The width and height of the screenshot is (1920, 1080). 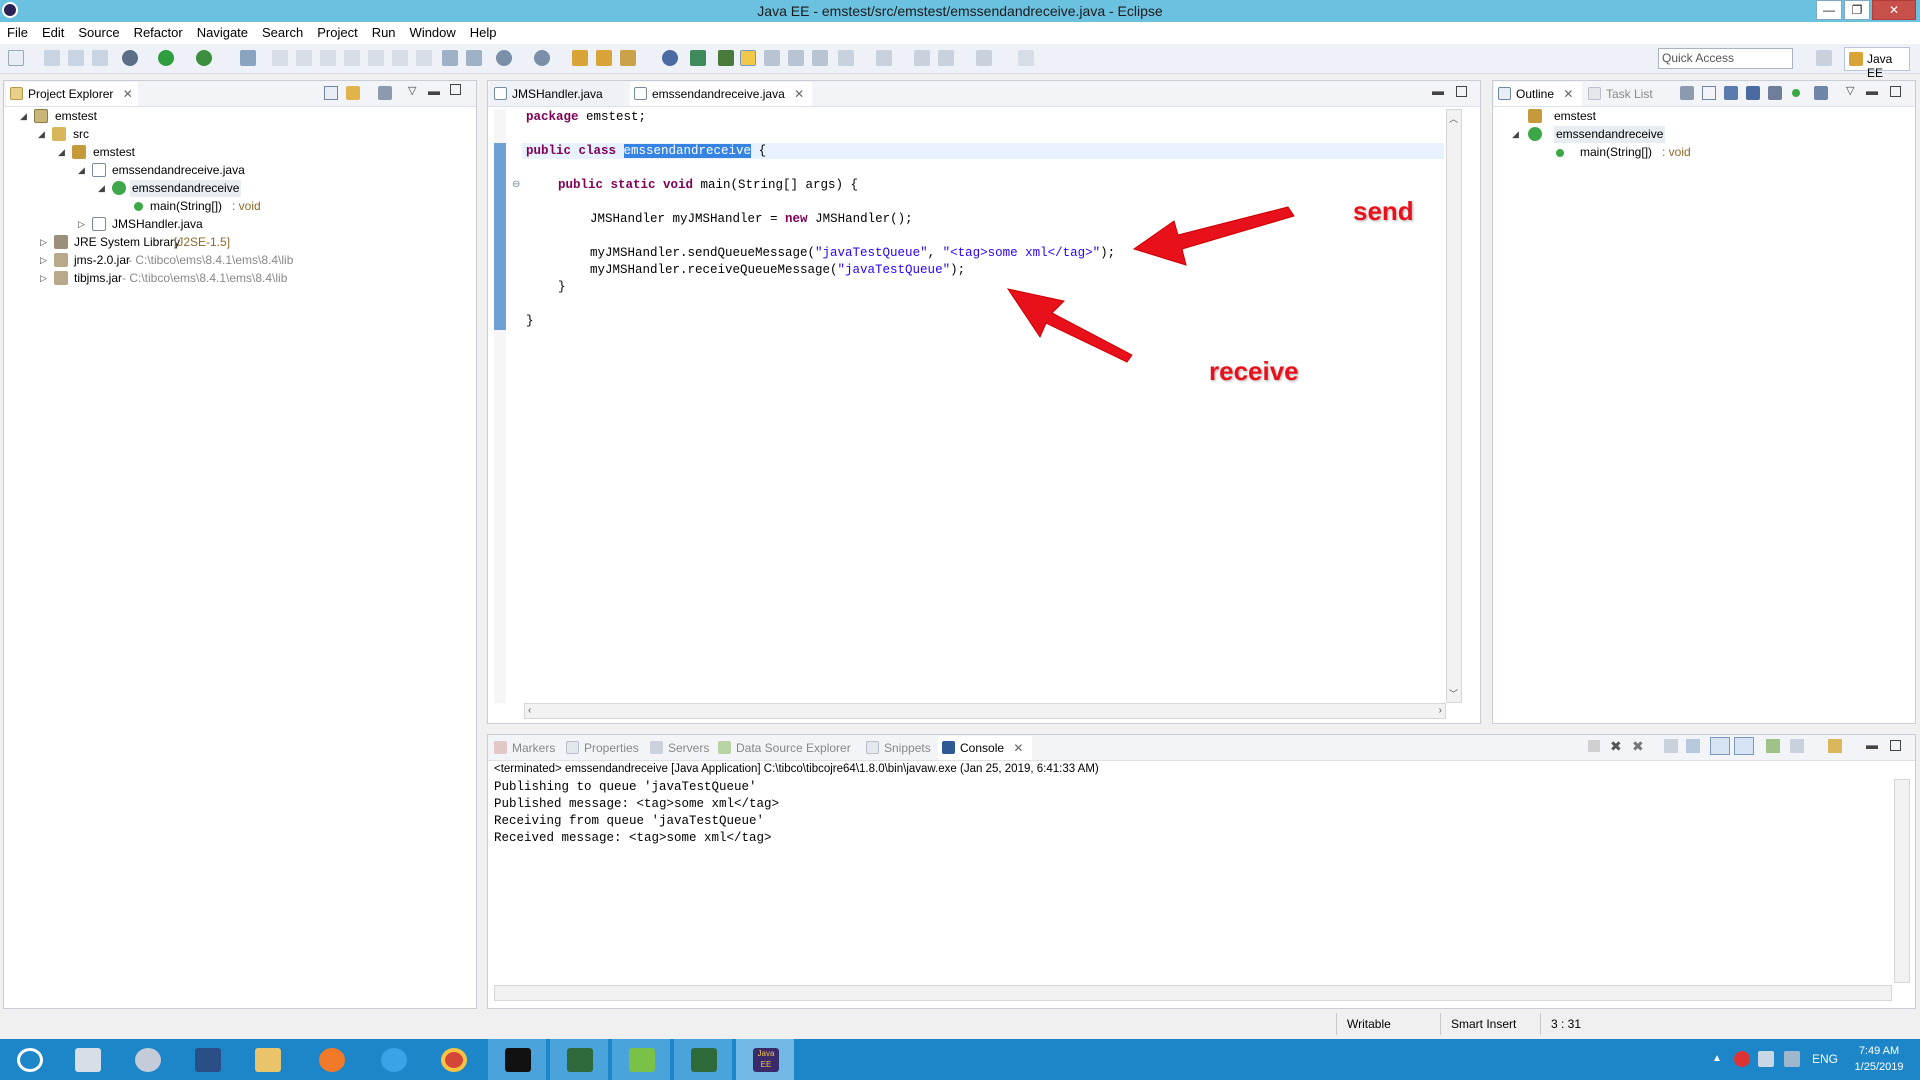 I want to click on console-vertical-scrollbar, so click(x=1902, y=881).